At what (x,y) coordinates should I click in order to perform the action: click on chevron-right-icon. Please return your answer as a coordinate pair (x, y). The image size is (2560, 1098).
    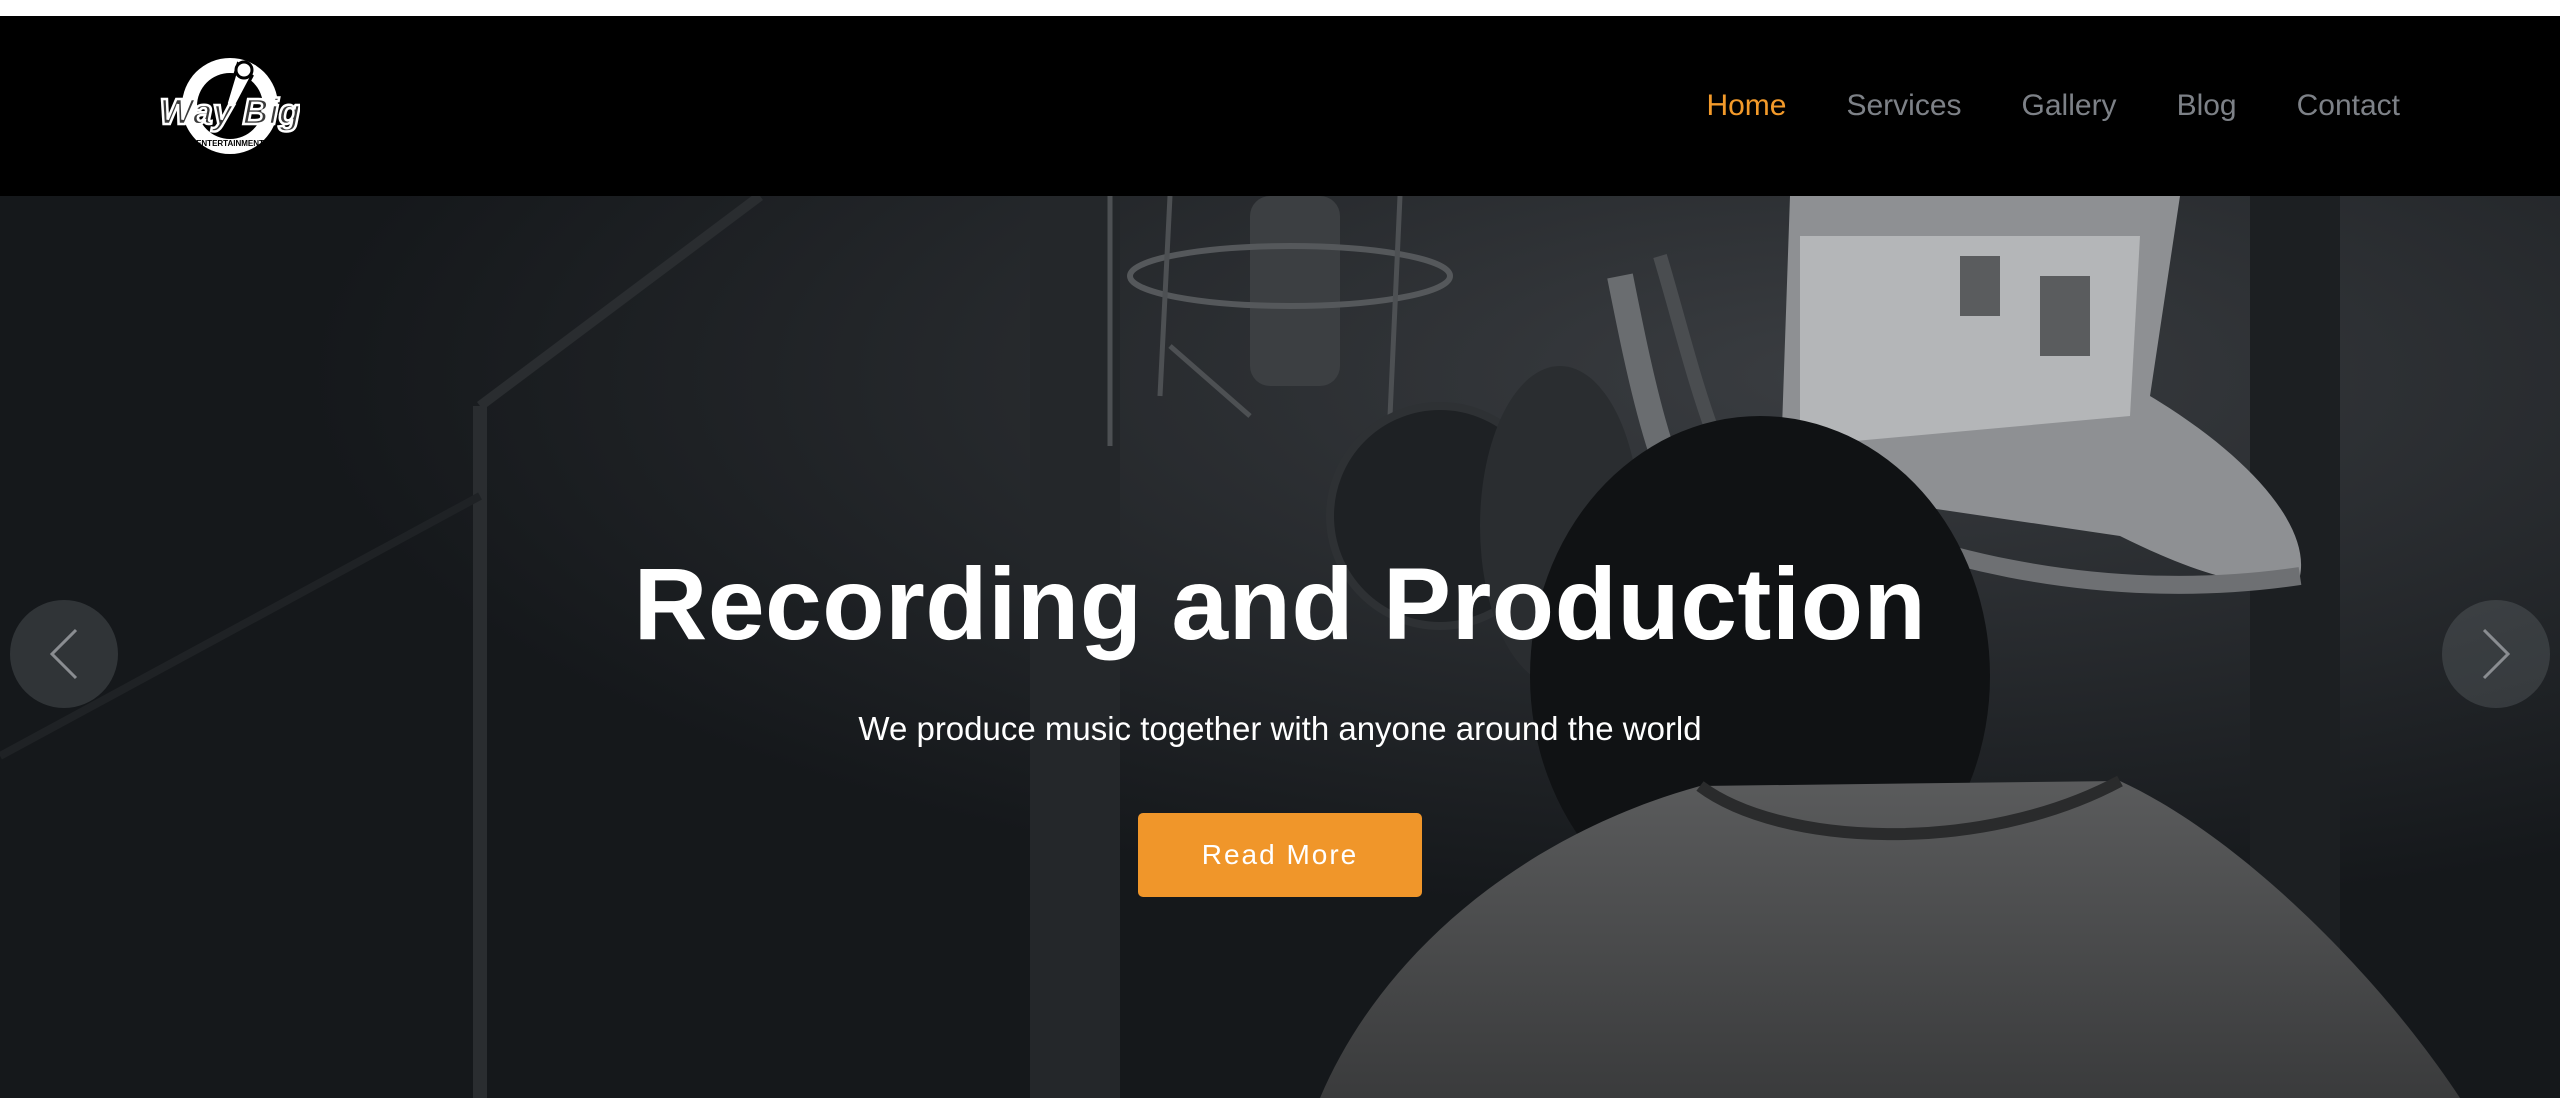
    Looking at the image, I should click on (2496, 654).